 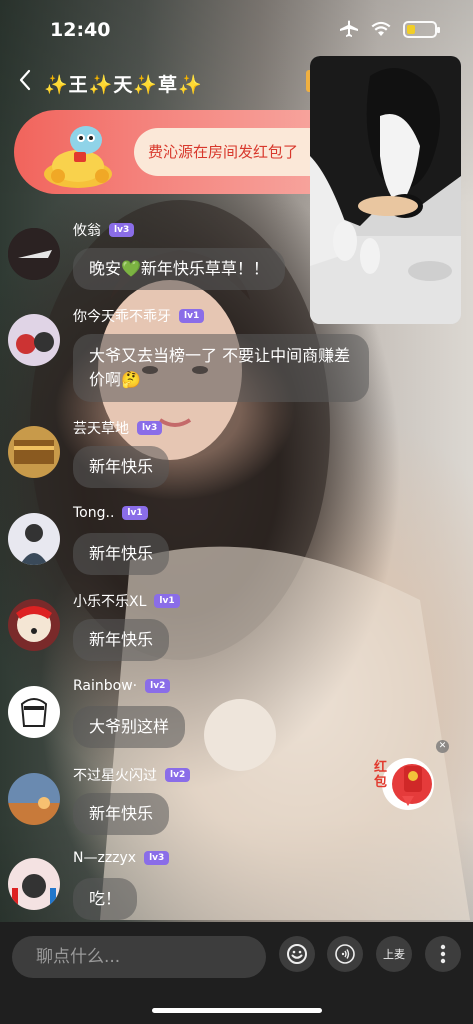 I want to click on mic-label: 上麦, so click(x=394, y=954).